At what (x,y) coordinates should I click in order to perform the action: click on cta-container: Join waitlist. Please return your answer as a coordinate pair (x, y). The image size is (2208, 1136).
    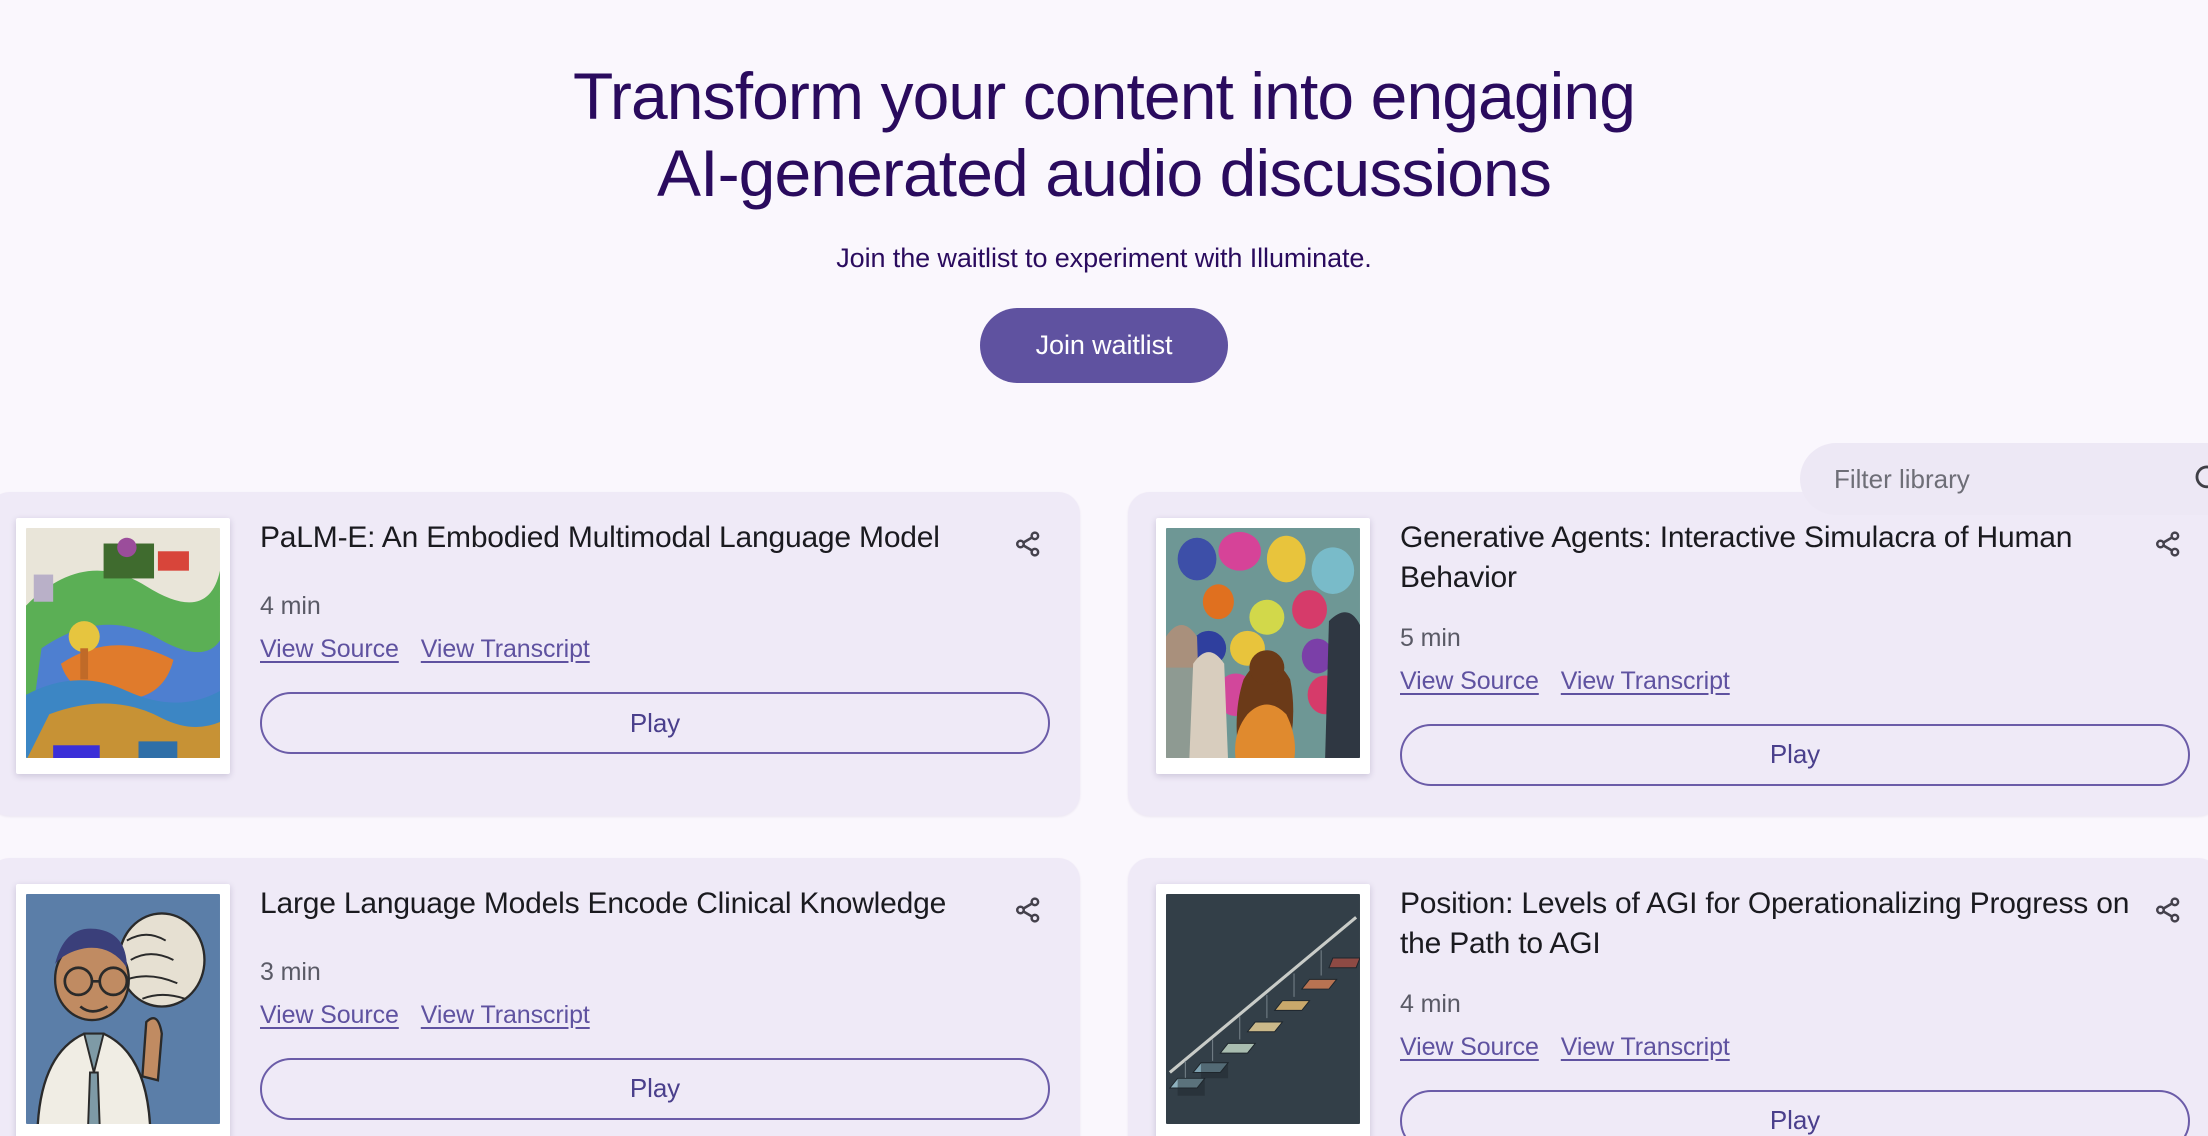
    Looking at the image, I should click on (1104, 346).